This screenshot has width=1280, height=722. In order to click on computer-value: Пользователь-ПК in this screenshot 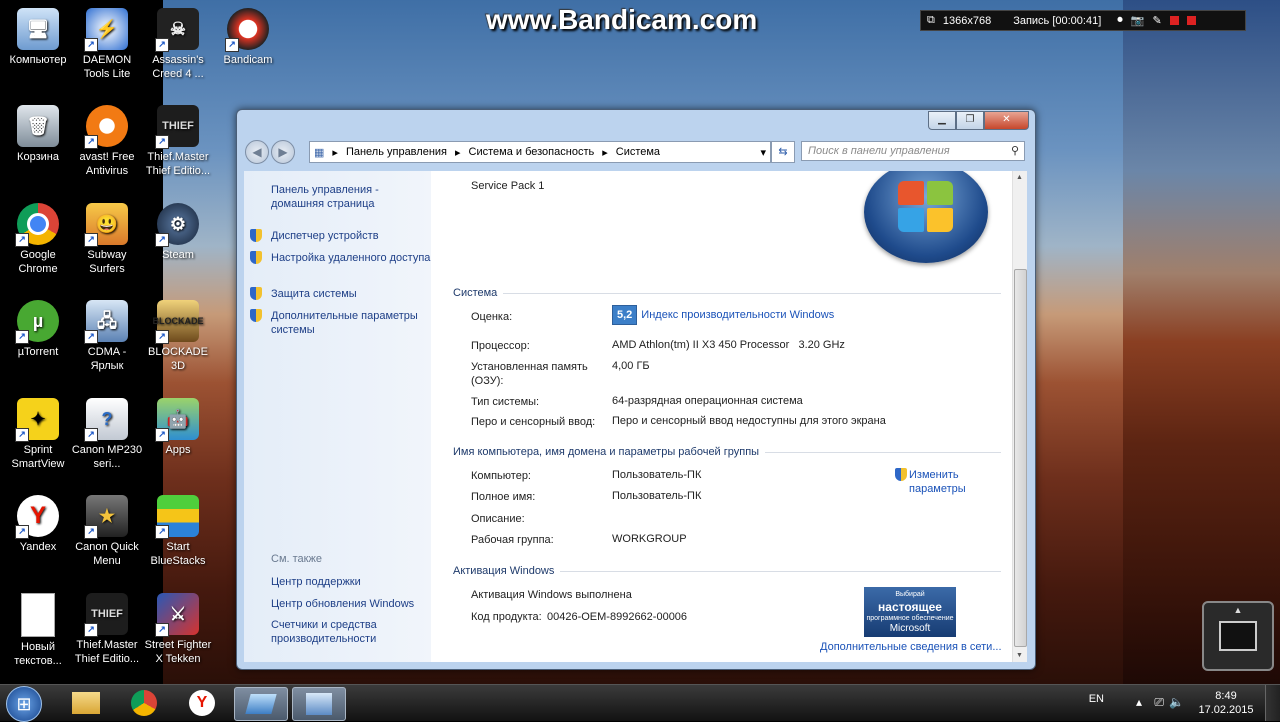, I will do `click(657, 475)`.